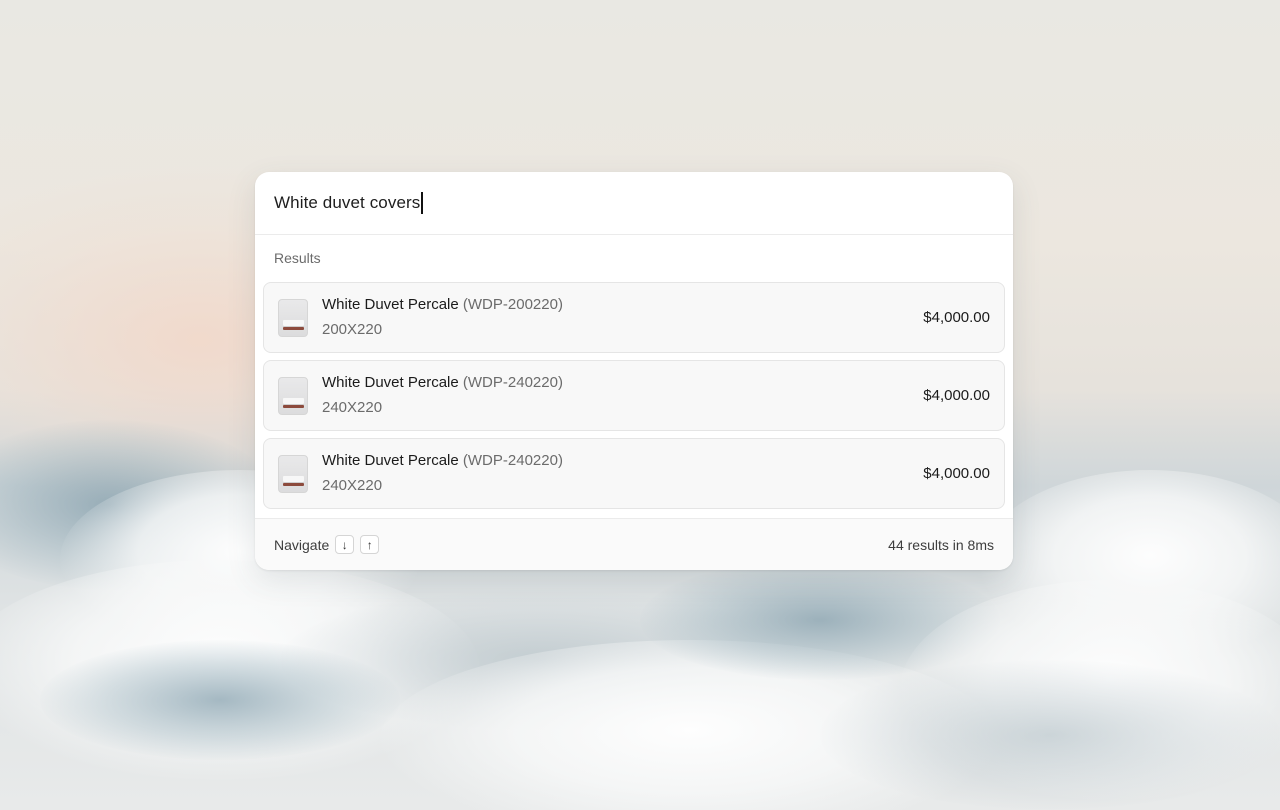 This screenshot has height=810, width=1280. What do you see at coordinates (941, 544) in the screenshot?
I see `results-stats: 44 results in 8ms` at bounding box center [941, 544].